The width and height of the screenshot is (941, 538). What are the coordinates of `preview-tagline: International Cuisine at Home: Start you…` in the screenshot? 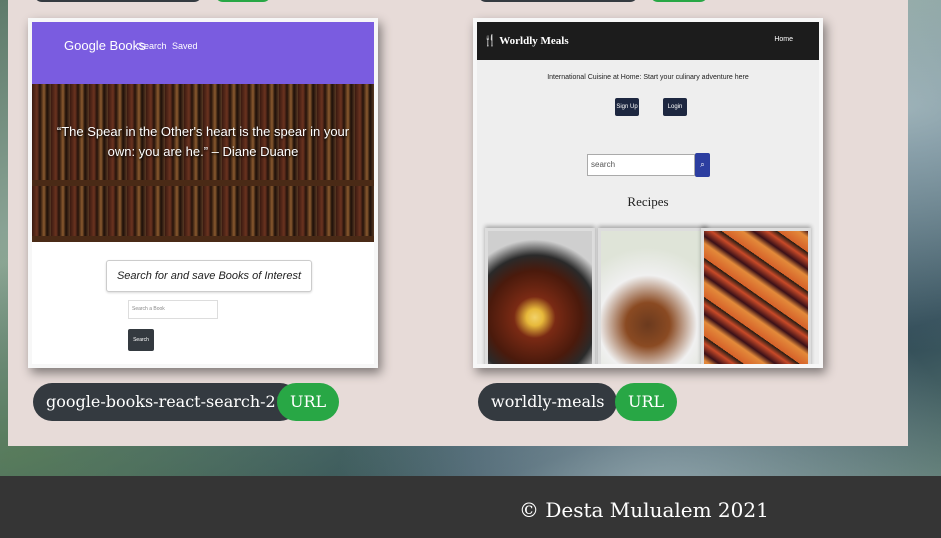 It's located at (648, 77).